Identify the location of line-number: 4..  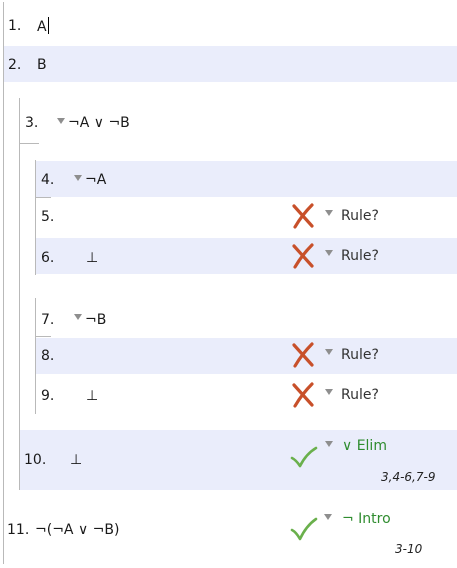
(48, 180).